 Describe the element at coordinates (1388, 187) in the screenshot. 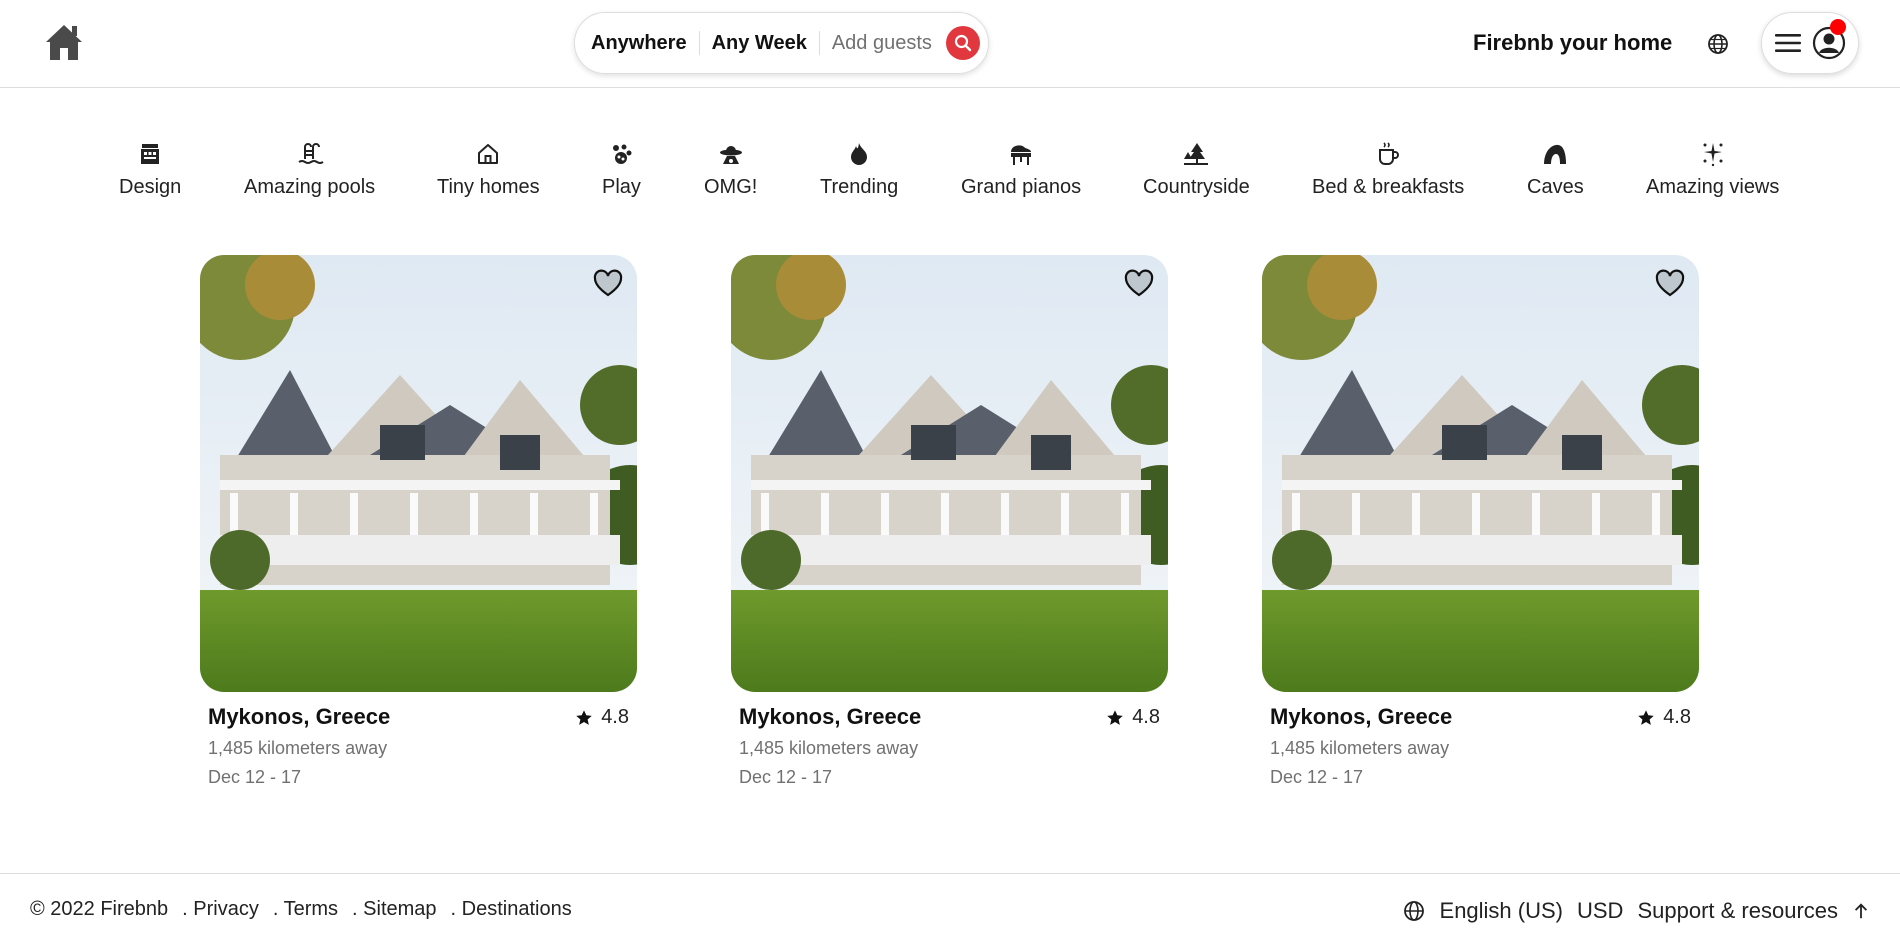

I see `category-label: Bed & breakfasts` at that location.